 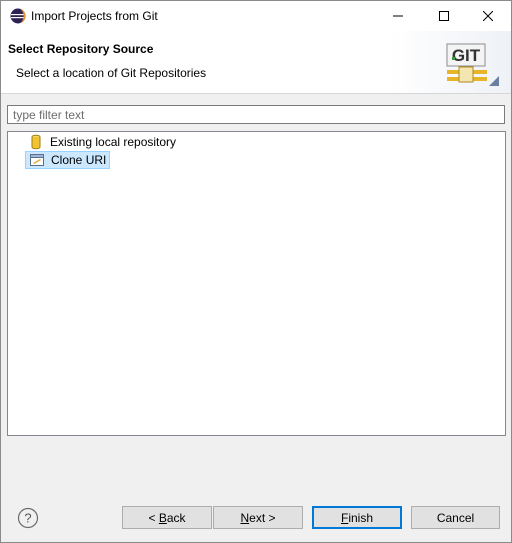 I want to click on help-button: ?, so click(x=28, y=518).